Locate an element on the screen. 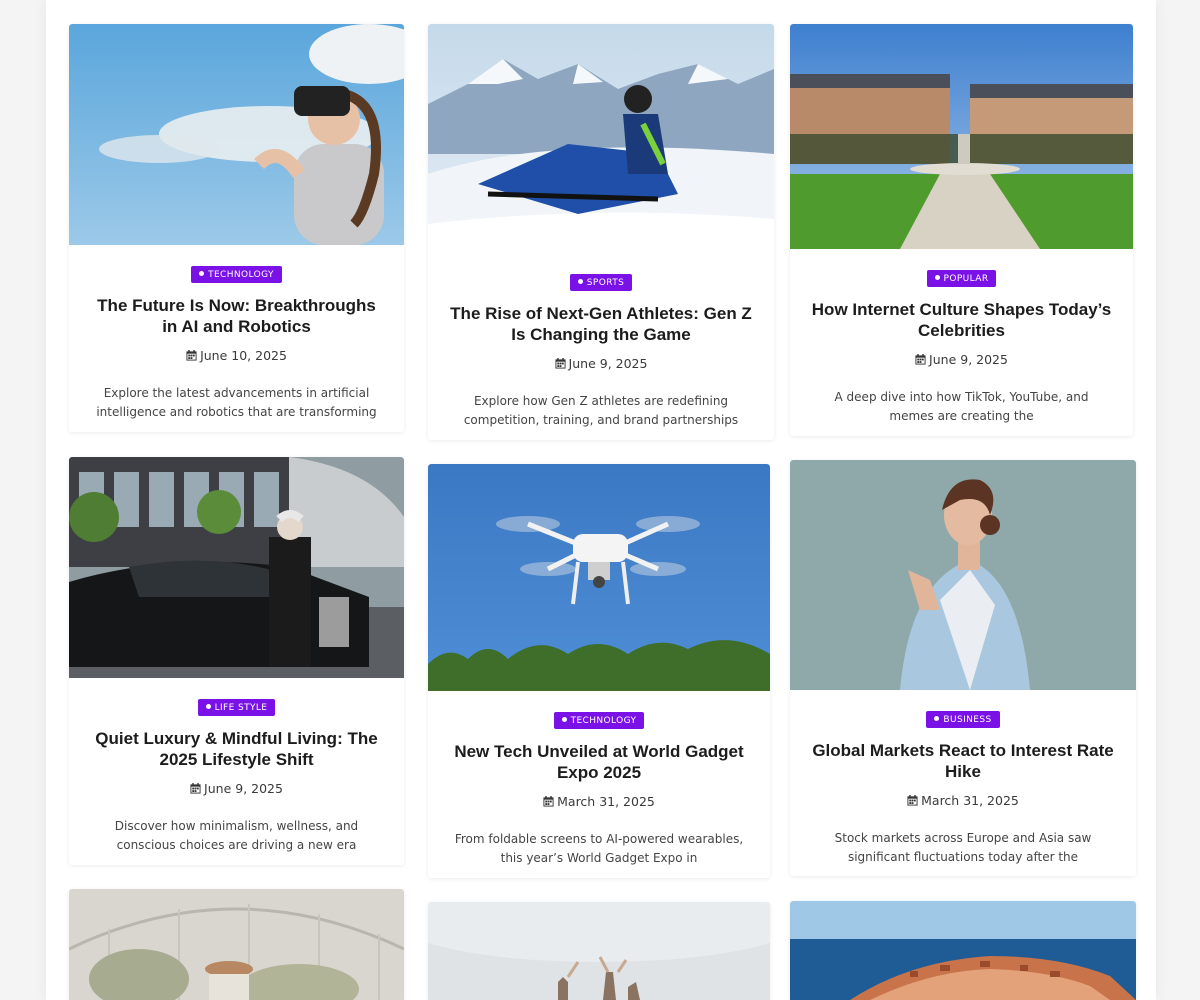 This screenshot has height=1000, width=1200. post-thumbnail-businesswoman is located at coordinates (963, 575).